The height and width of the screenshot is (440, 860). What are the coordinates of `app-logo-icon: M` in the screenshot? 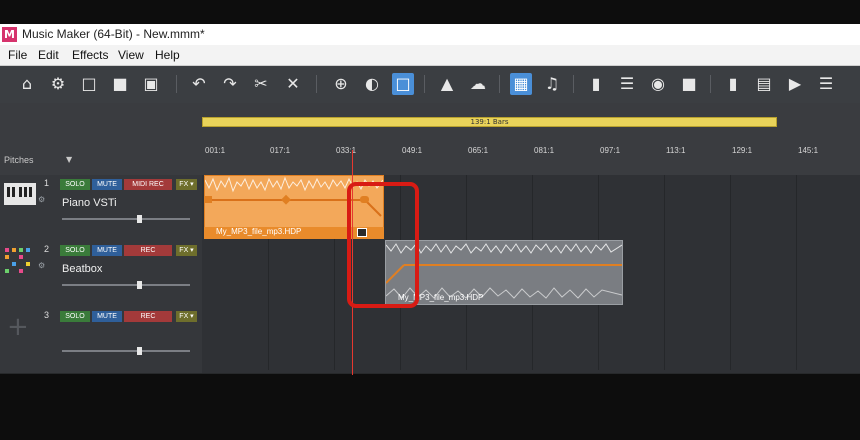 It's located at (9, 34).